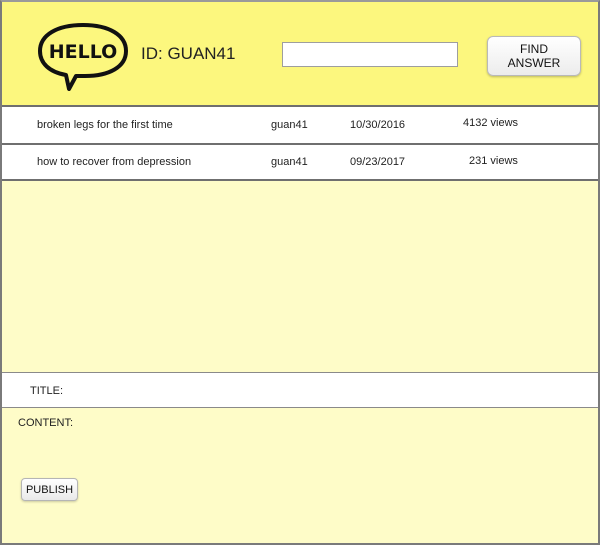 This screenshot has width=600, height=545. Describe the element at coordinates (47, 391) in the screenshot. I see `title-label: TITLE:` at that location.